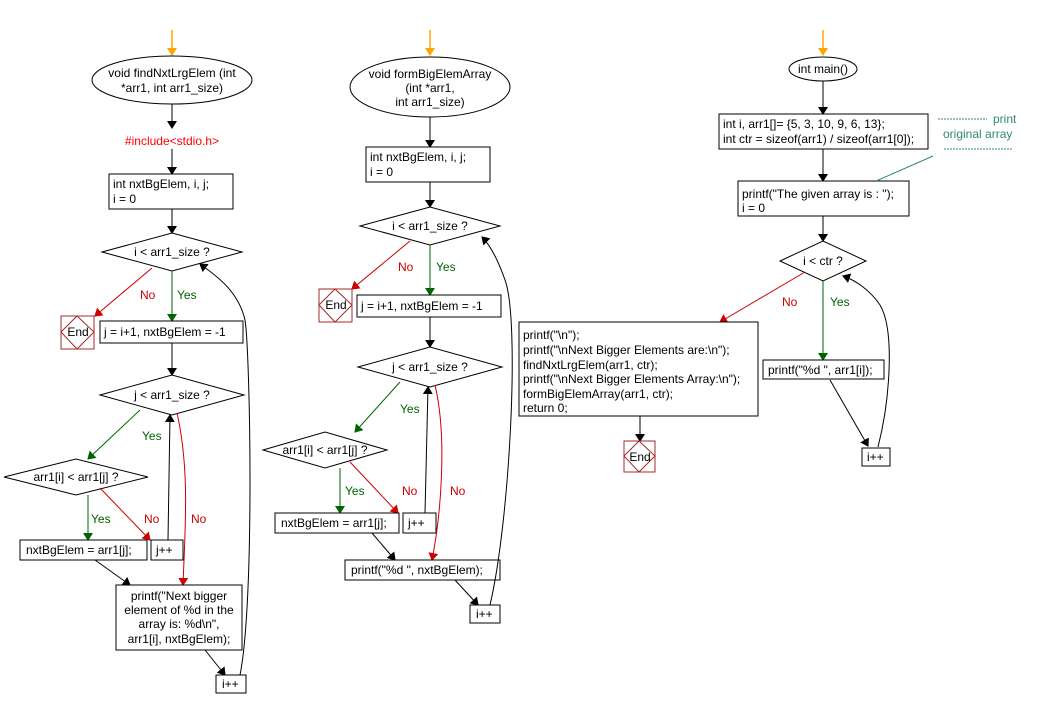  What do you see at coordinates (626, 350) in the screenshot?
I see `node-label: printf("\nNext Bigger Elements are:\n");` at bounding box center [626, 350].